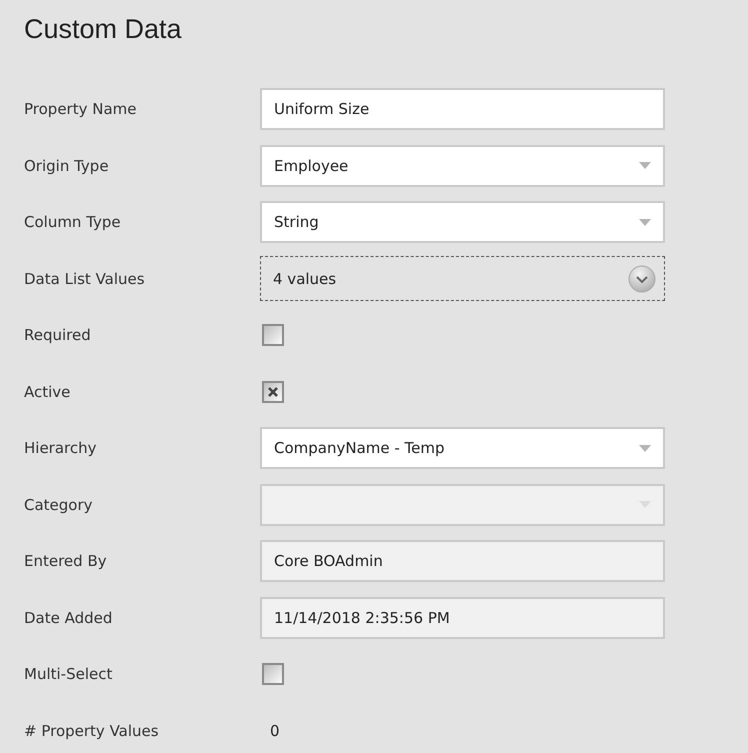 This screenshot has width=748, height=753. Describe the element at coordinates (59, 505) in the screenshot. I see `field-label: Category` at that location.